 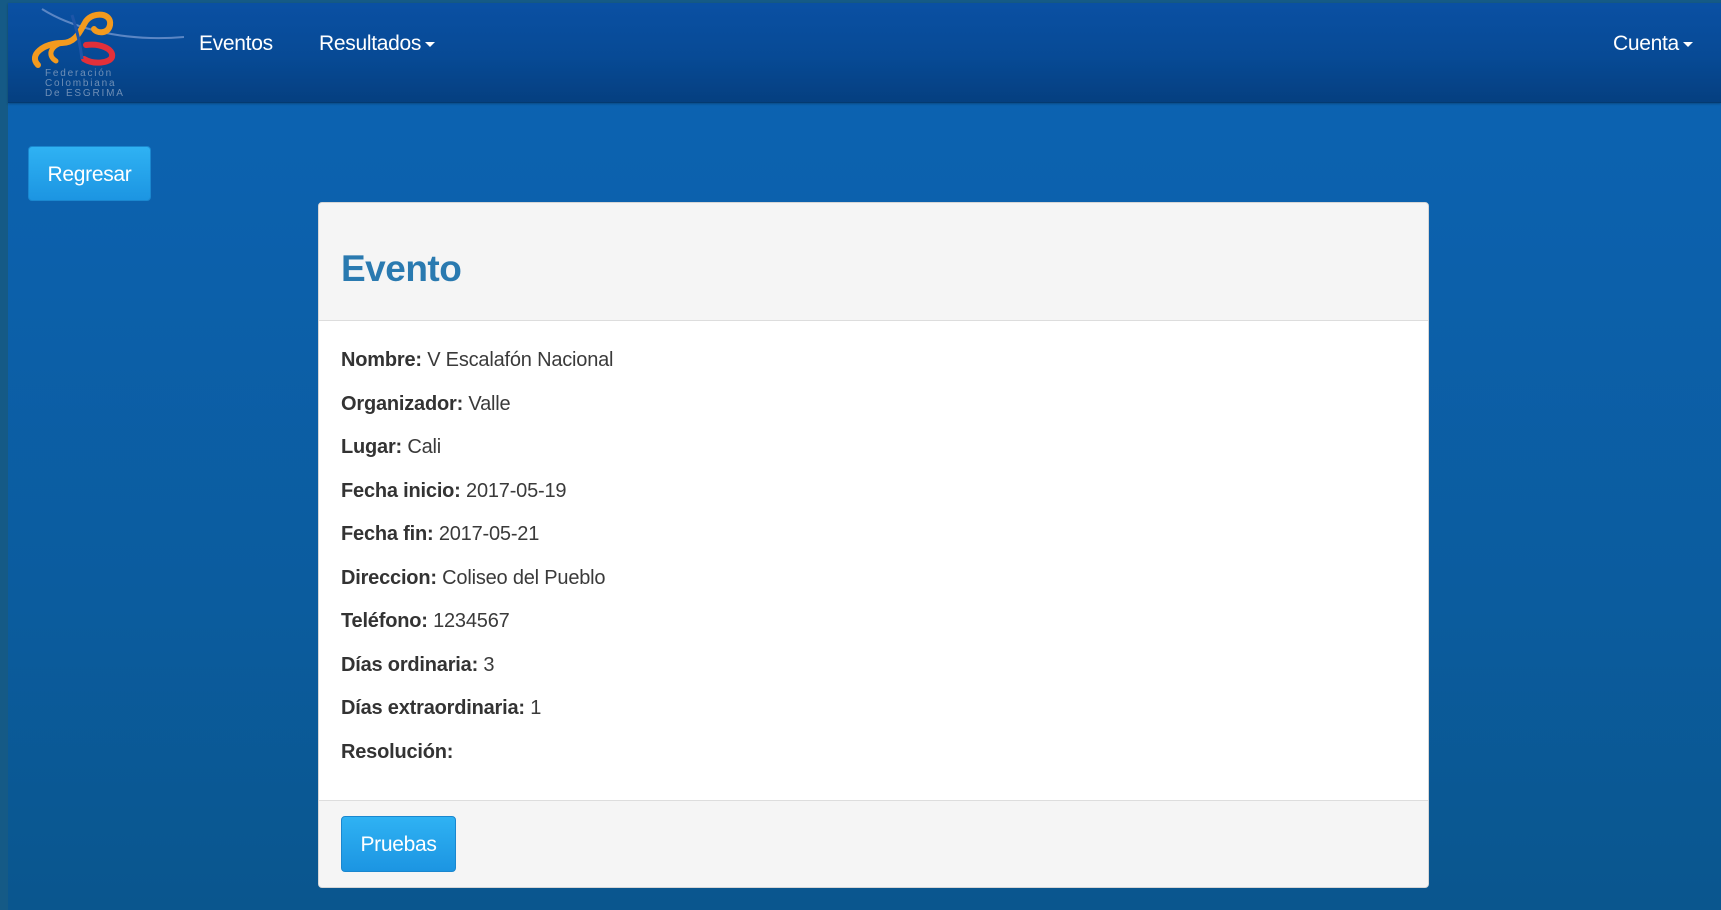 What do you see at coordinates (871, 542) in the screenshot?
I see `field-fecha-fin: Fecha fin: 2017-05-21` at bounding box center [871, 542].